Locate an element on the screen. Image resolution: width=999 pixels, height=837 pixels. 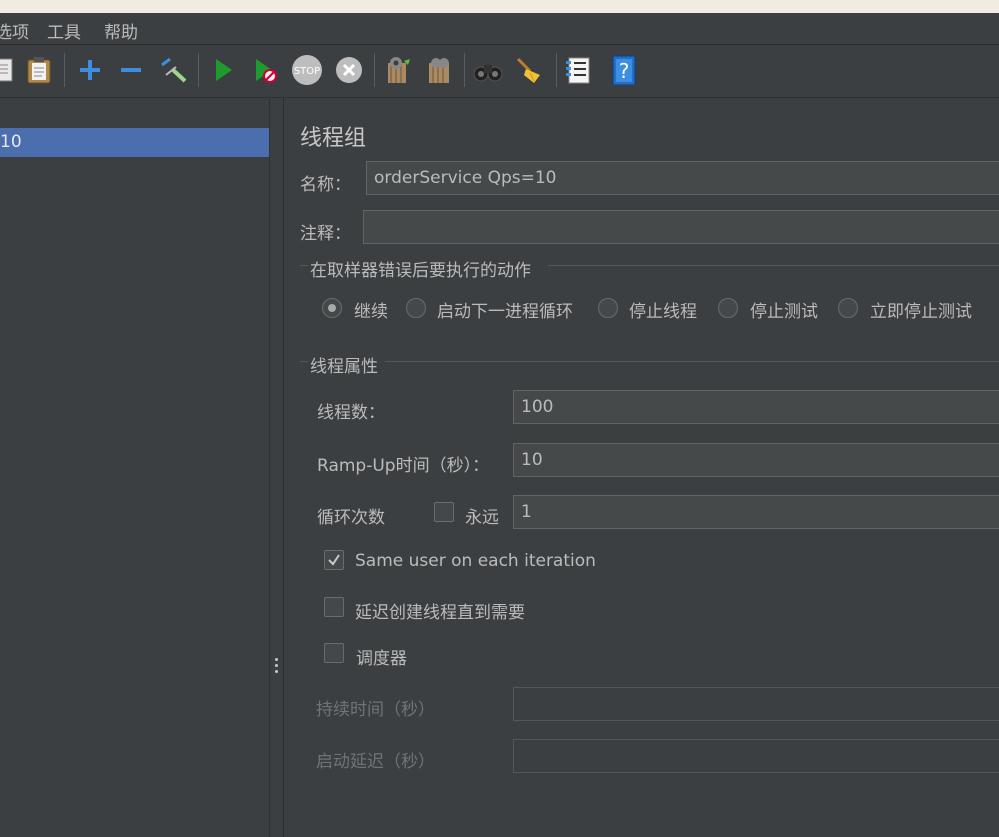
tree-item-thread-group: 10 is located at coordinates (134, 142).